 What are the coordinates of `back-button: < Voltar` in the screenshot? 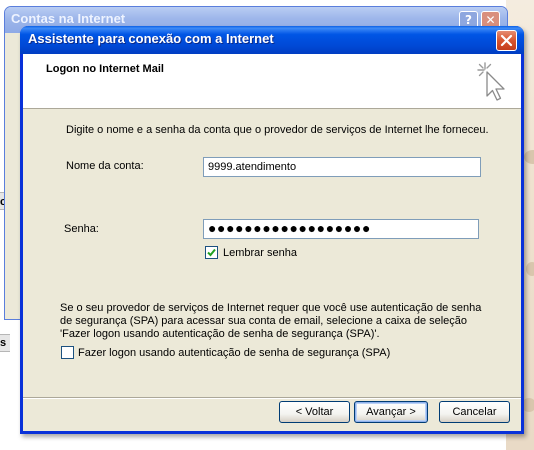 It's located at (314, 412).